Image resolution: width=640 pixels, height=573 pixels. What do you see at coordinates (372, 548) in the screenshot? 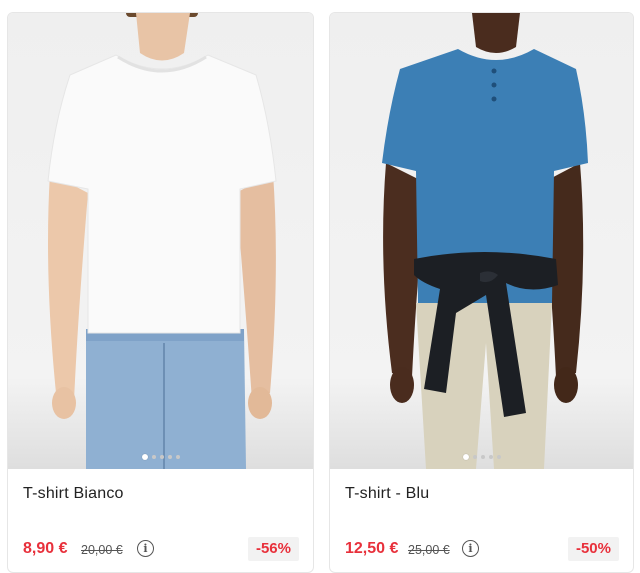
I see `sale-price: 12,50 €` at bounding box center [372, 548].